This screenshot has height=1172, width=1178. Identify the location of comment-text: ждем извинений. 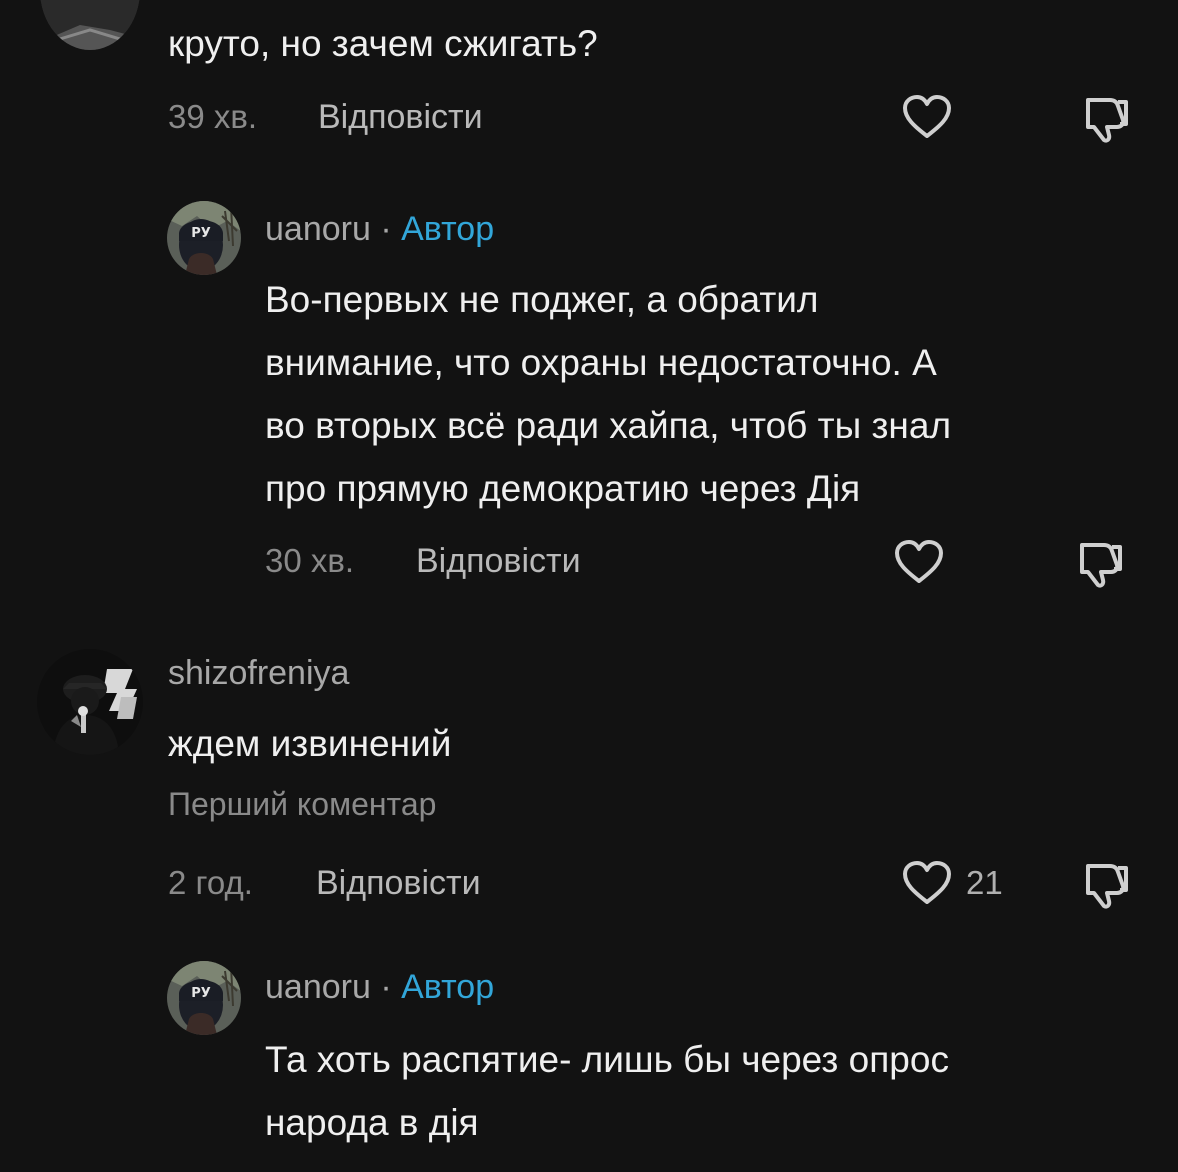
(310, 743).